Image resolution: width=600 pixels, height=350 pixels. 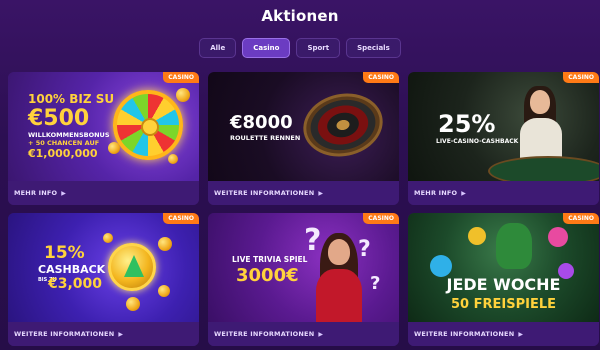 I want to click on tab-sport: Sport, so click(x=318, y=48).